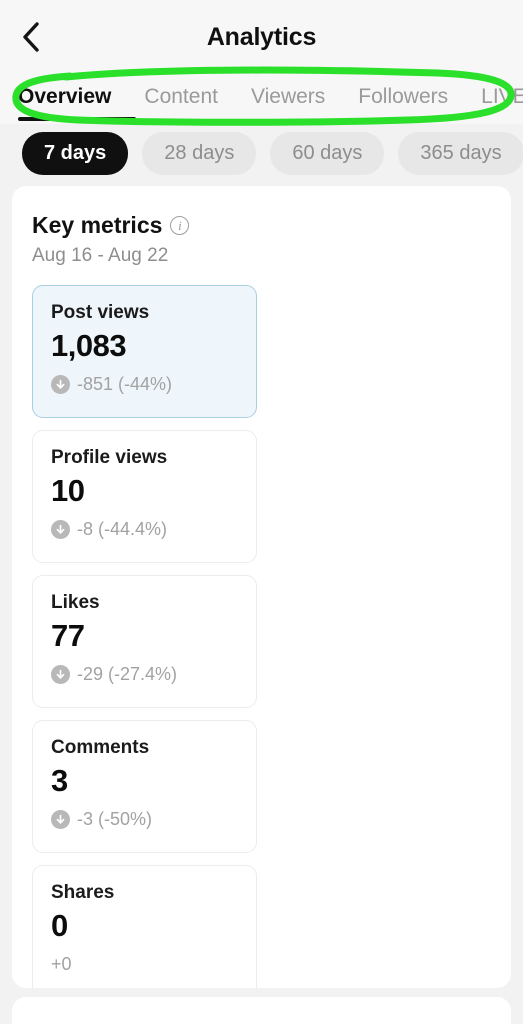  What do you see at coordinates (115, 819) in the screenshot?
I see `metric-delta-text: -3 (-50%)` at bounding box center [115, 819].